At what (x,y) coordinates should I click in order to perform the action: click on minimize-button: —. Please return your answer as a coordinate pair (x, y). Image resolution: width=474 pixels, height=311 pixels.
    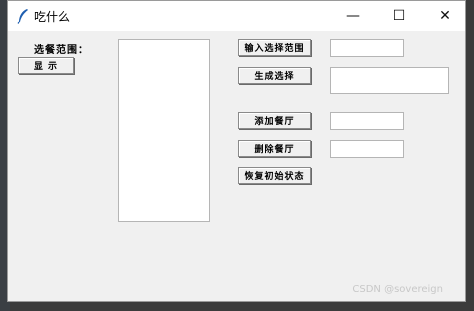
    Looking at the image, I should click on (353, 16).